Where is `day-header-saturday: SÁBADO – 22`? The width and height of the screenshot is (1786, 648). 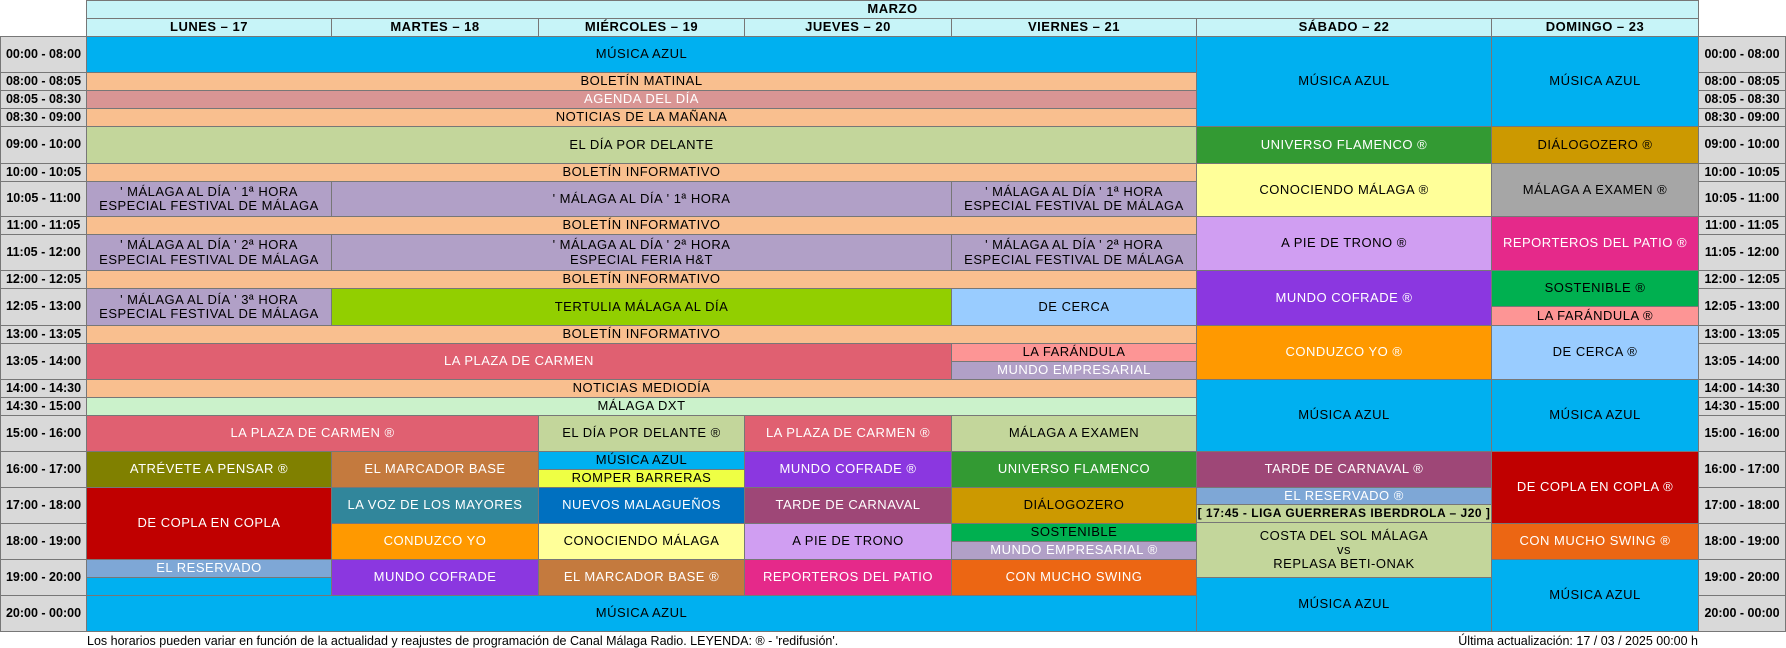
day-header-saturday: SÁBADO – 22 is located at coordinates (1344, 27).